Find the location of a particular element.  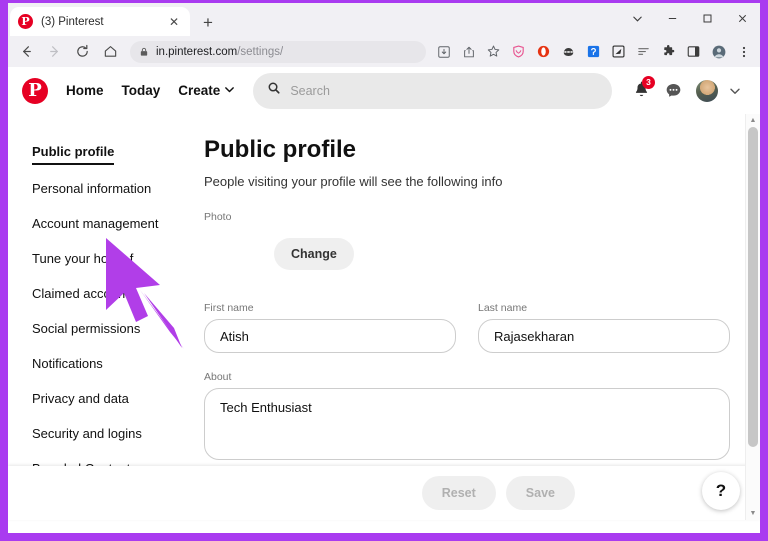

reset-button: Reset is located at coordinates (458, 493).